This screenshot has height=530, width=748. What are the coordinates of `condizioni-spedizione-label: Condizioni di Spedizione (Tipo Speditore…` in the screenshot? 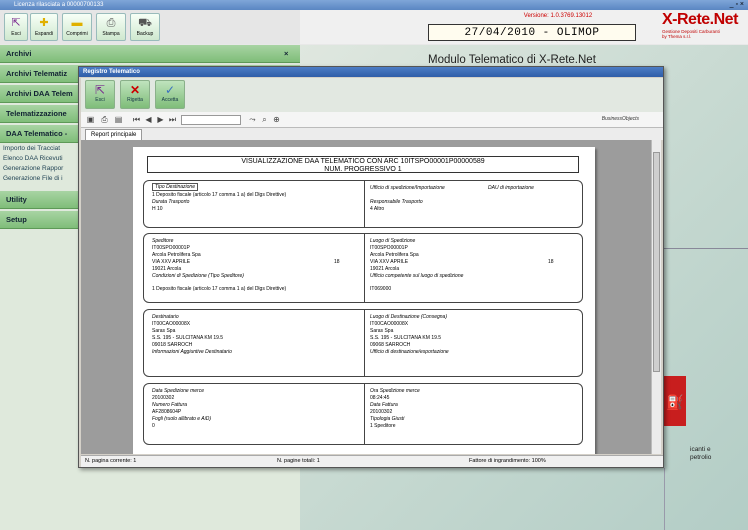 It's located at (198, 276).